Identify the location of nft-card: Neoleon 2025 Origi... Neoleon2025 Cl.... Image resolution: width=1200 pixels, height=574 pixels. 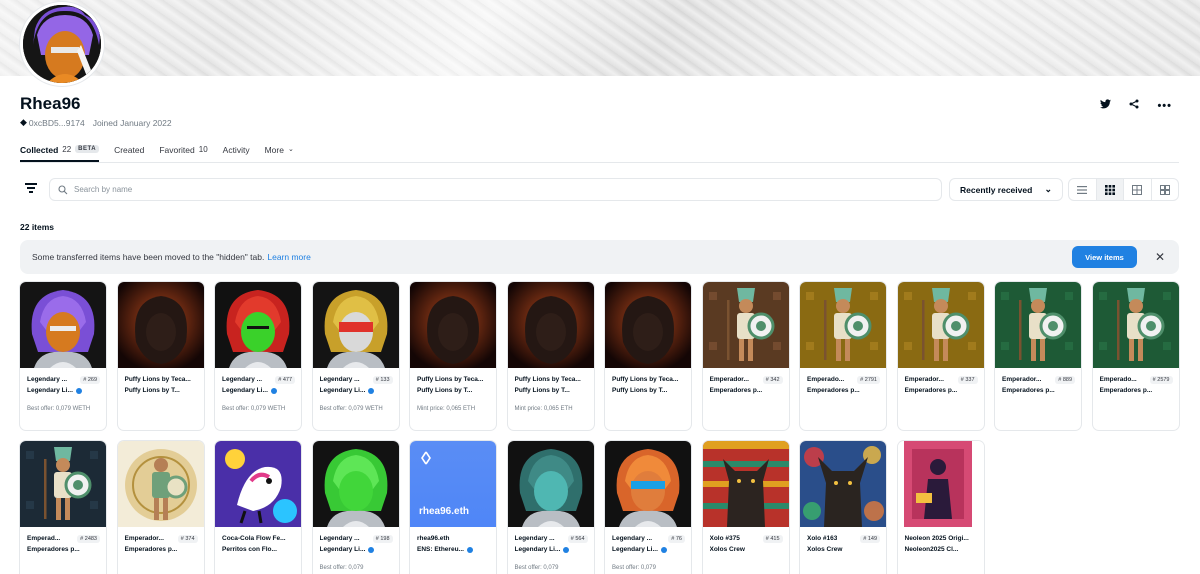
(940, 507).